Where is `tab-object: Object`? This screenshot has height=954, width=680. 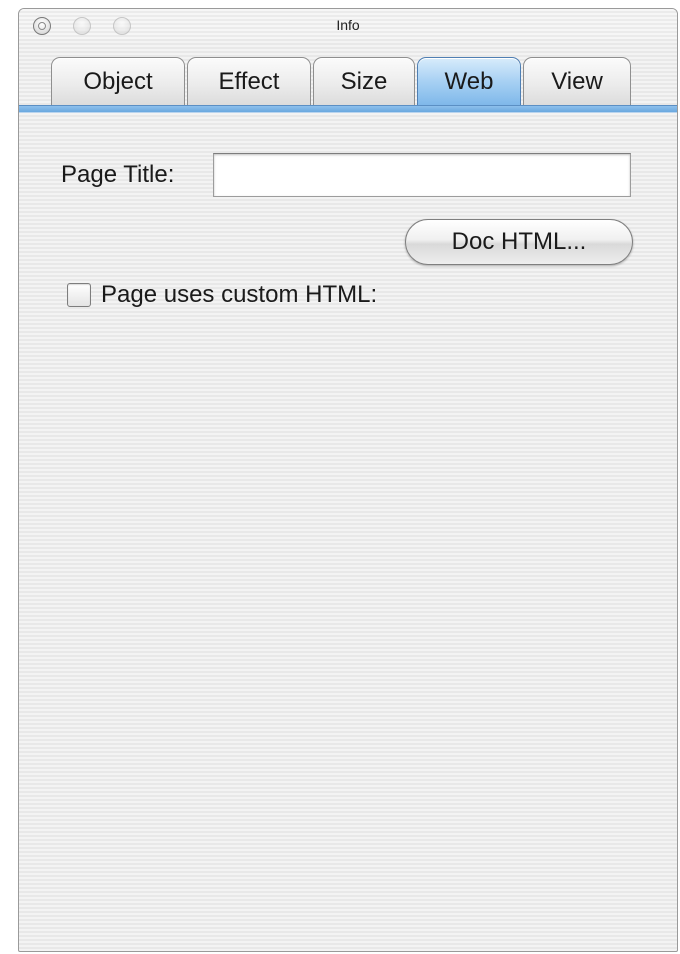 tab-object: Object is located at coordinates (118, 81).